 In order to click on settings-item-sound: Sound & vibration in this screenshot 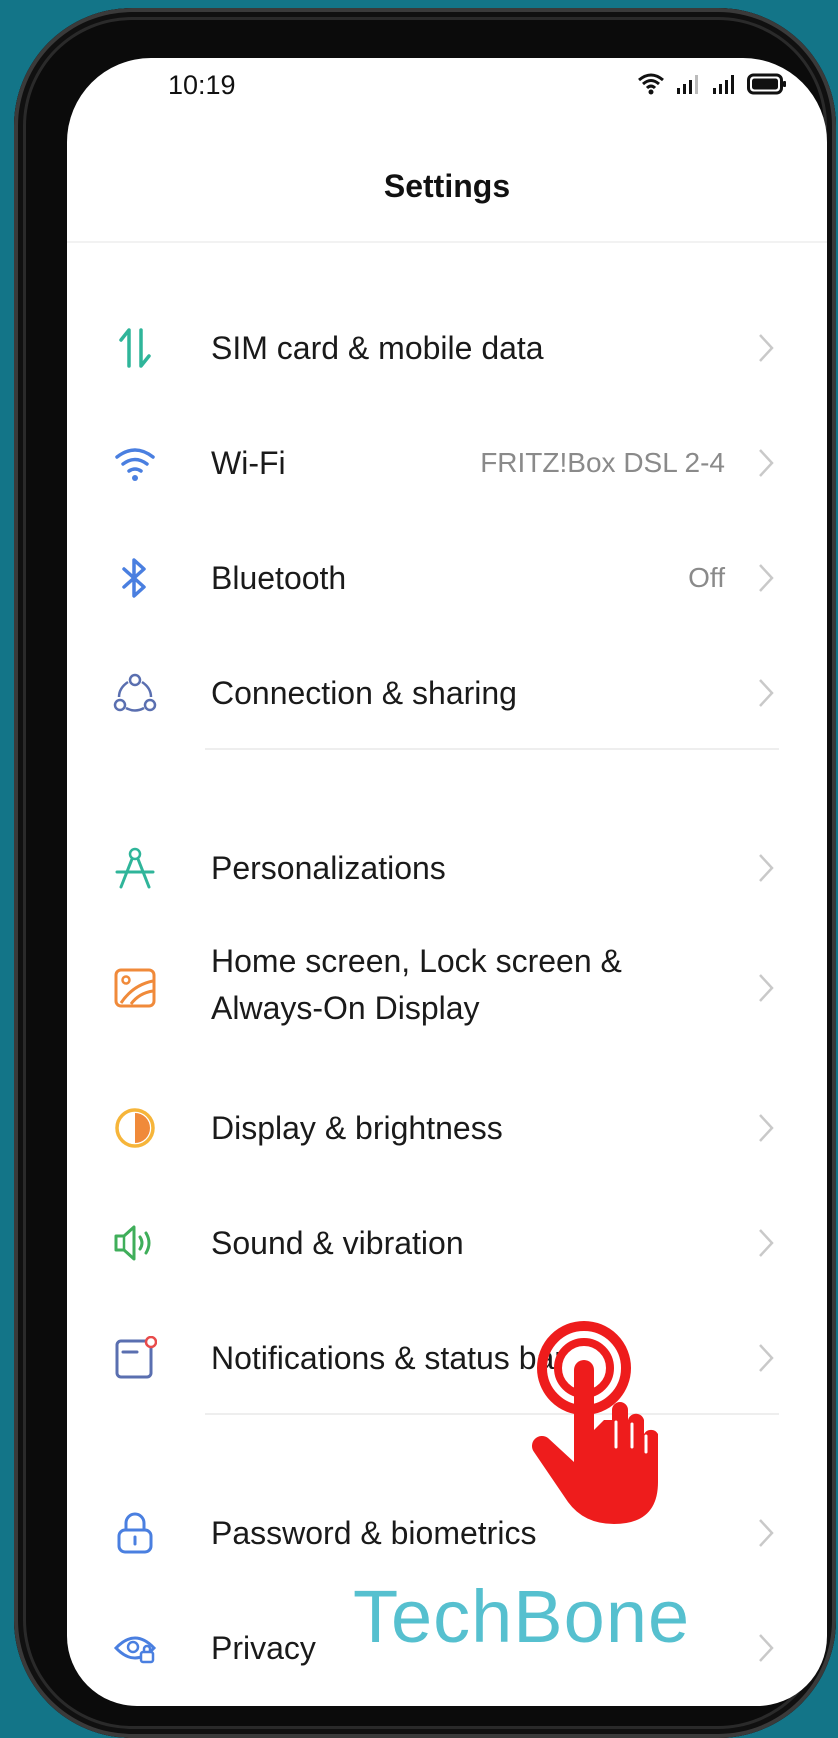, I will do `click(447, 1243)`.